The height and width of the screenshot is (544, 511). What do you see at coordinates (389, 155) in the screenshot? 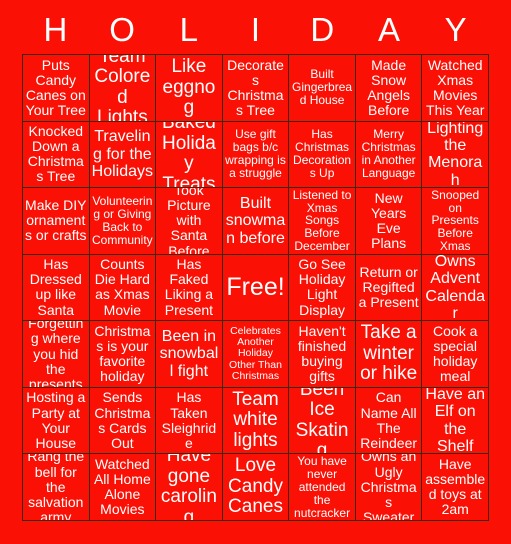
I see `bingo-cell-r2c6: Merry Christmas in Another Language` at bounding box center [389, 155].